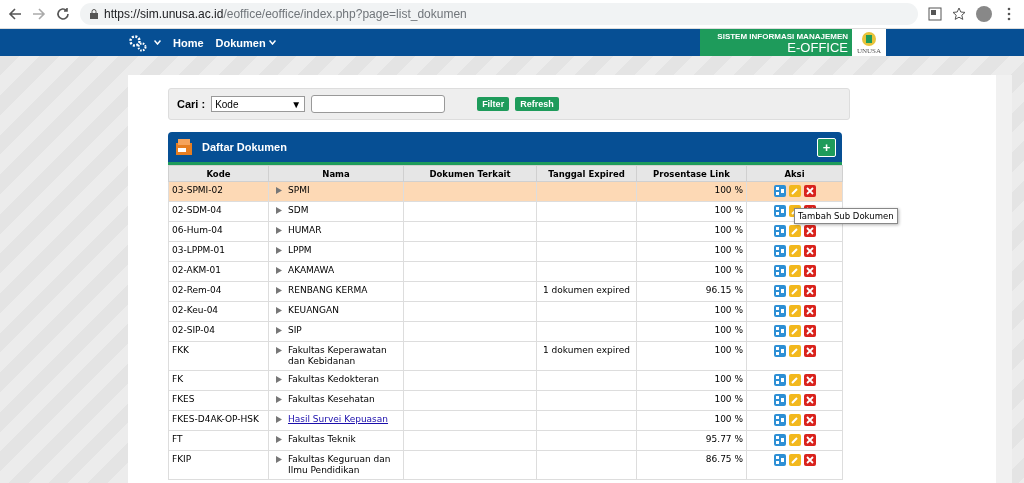 The image size is (1024, 483). I want to click on translate-icon, so click(935, 14).